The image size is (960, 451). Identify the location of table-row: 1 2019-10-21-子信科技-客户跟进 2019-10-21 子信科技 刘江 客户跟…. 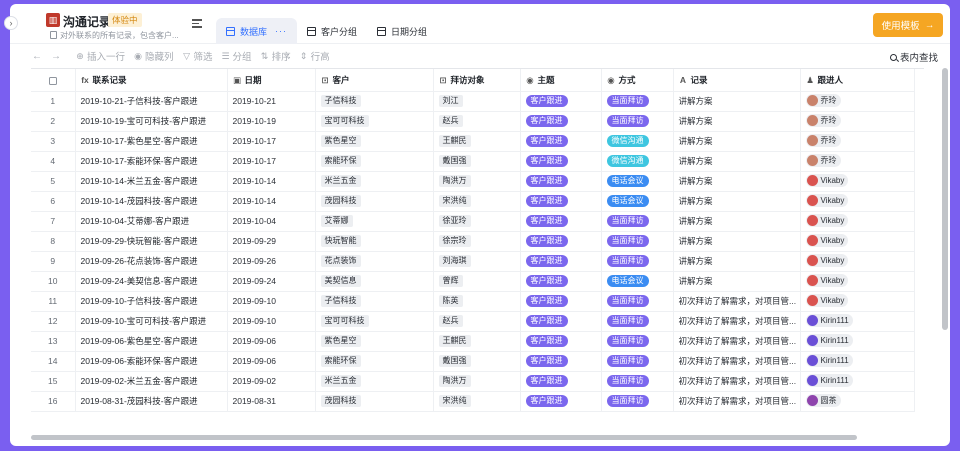
(473, 101).